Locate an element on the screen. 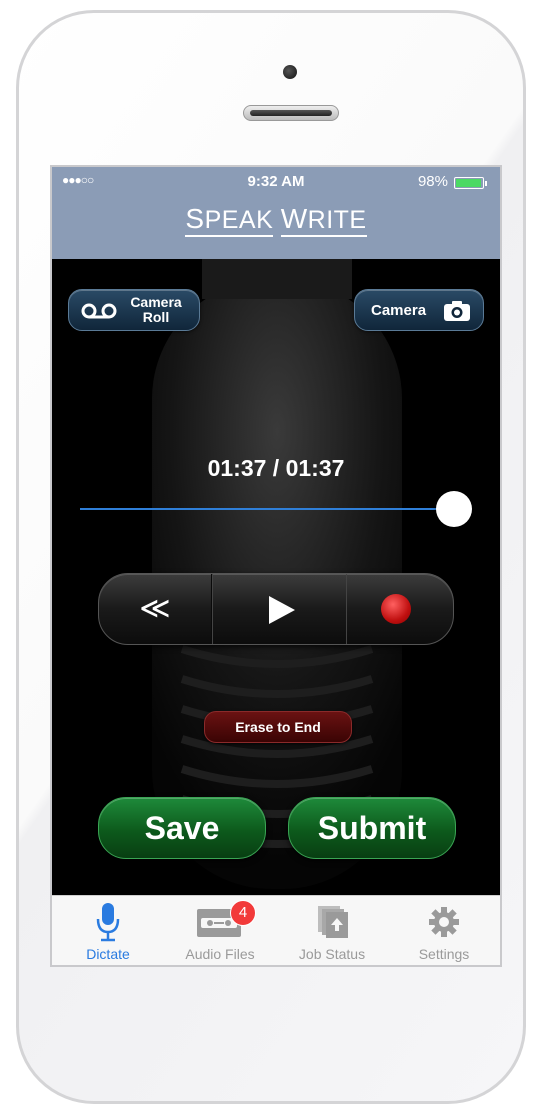 Image resolution: width=536 pixels, height=1108 pixels. tab-label: Dictate is located at coordinates (108, 954).